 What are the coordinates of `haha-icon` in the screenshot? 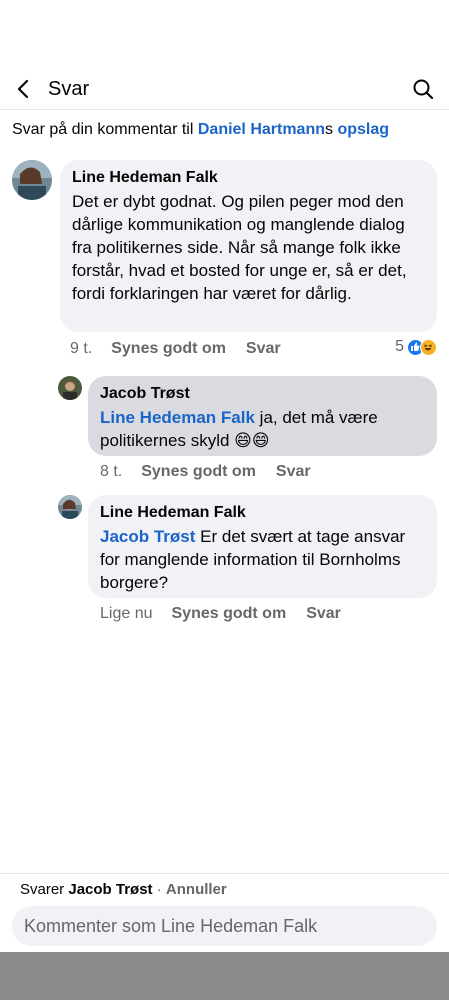 It's located at (428, 347).